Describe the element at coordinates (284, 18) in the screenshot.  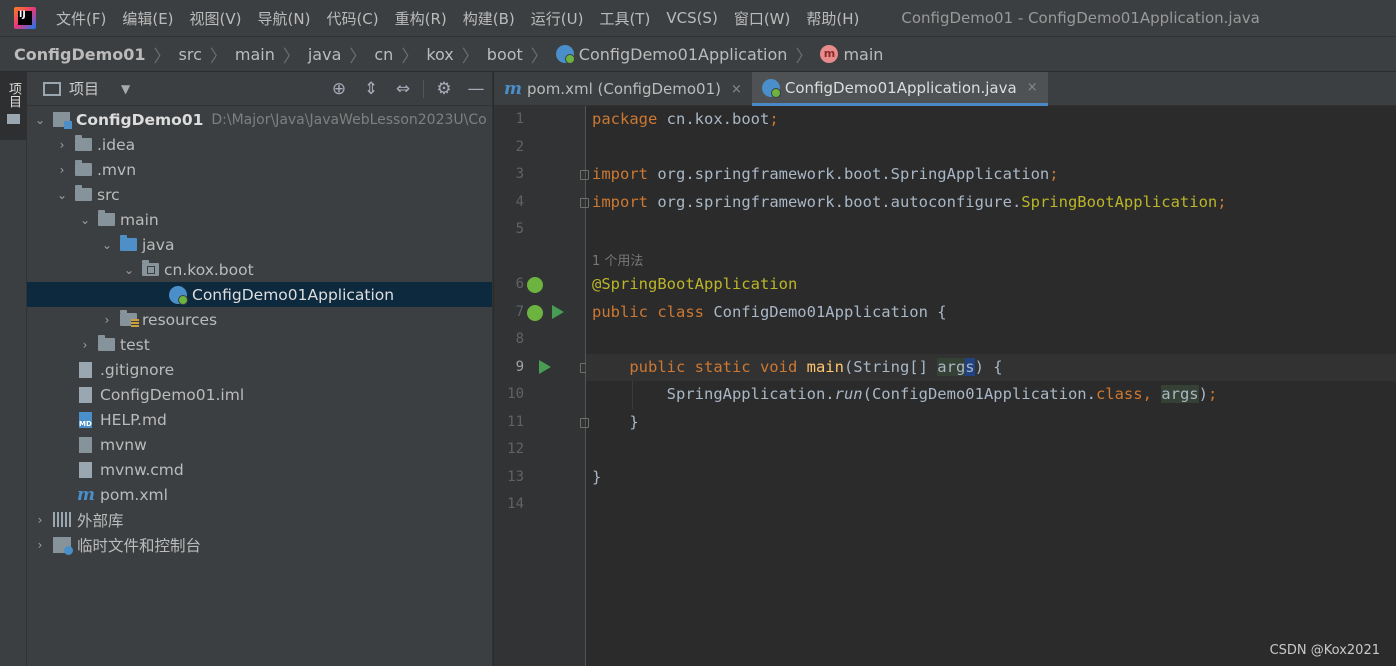
I see `menu-navigate: 导航(N)` at that location.